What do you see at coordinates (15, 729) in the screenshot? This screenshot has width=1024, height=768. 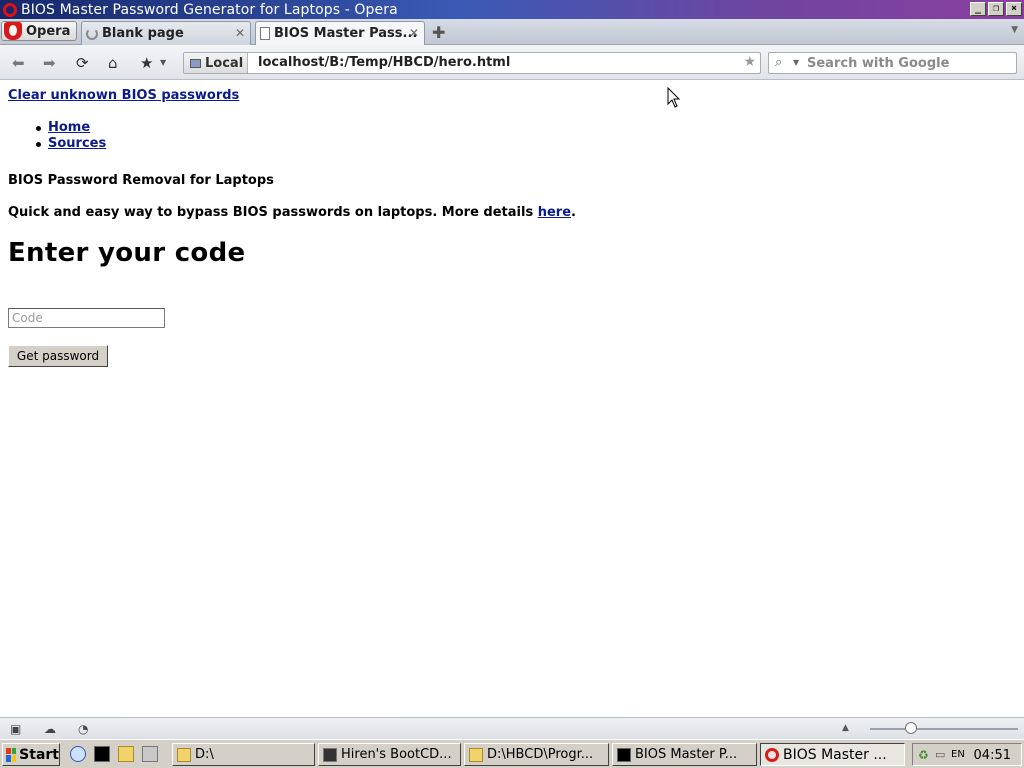 I see `panel-toggle-icon: ▣` at bounding box center [15, 729].